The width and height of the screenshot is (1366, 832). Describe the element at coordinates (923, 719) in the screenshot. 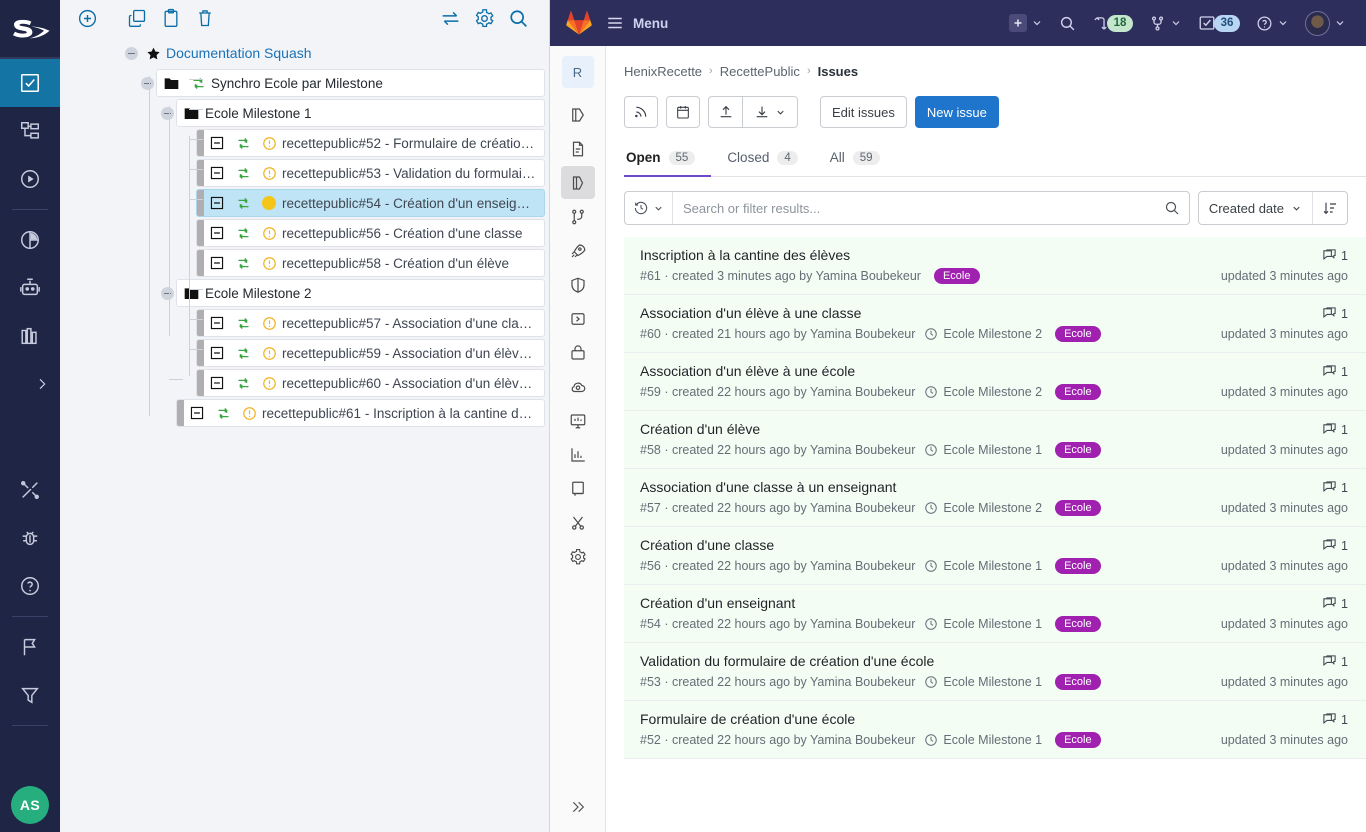

I see `issue-title: Formulaire de création d'une école` at that location.